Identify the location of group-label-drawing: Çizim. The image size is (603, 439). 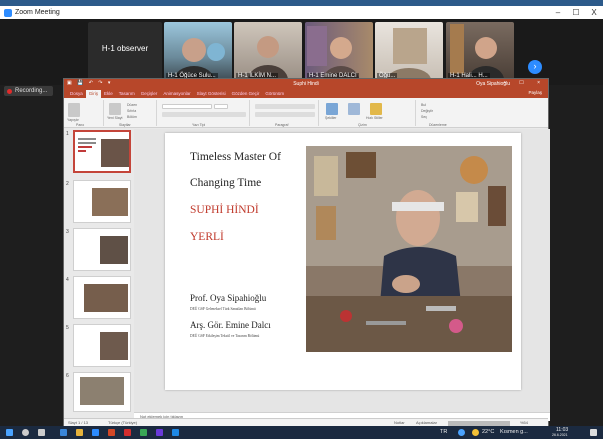
(362, 125).